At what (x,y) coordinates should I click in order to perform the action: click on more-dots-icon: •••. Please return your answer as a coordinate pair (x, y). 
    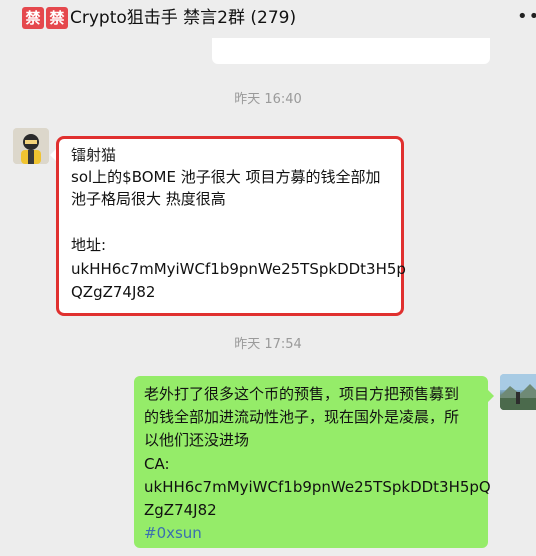
    Looking at the image, I should click on (526, 16).